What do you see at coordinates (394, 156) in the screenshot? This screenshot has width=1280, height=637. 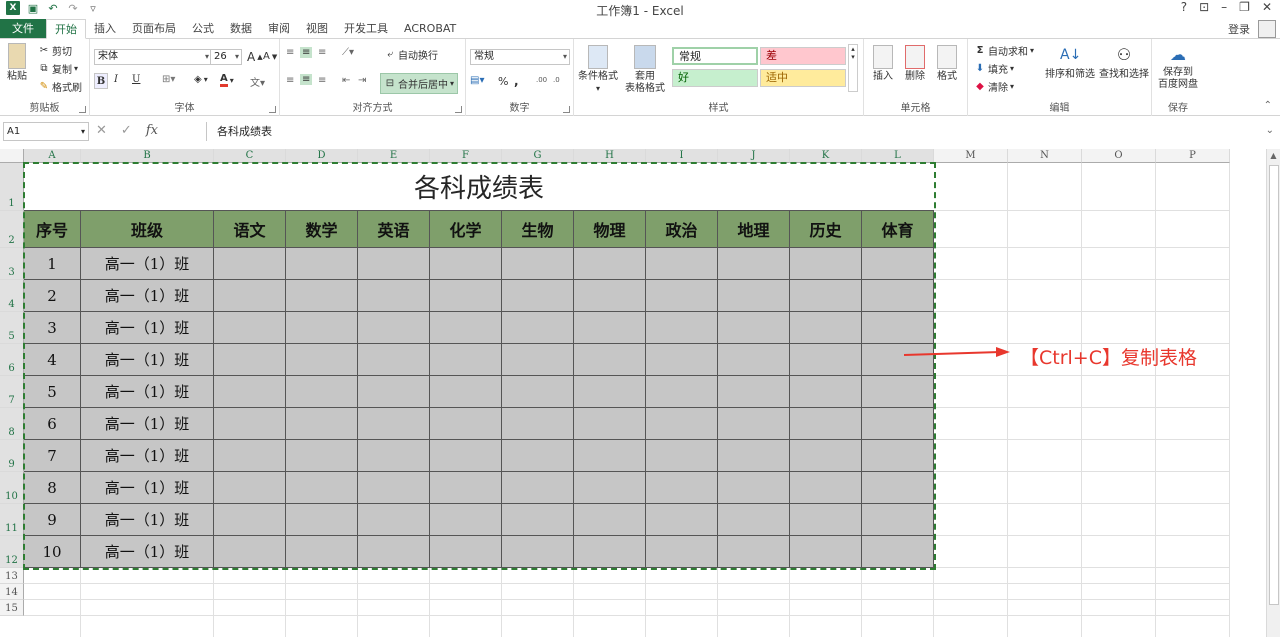 I see `column-header: E` at bounding box center [394, 156].